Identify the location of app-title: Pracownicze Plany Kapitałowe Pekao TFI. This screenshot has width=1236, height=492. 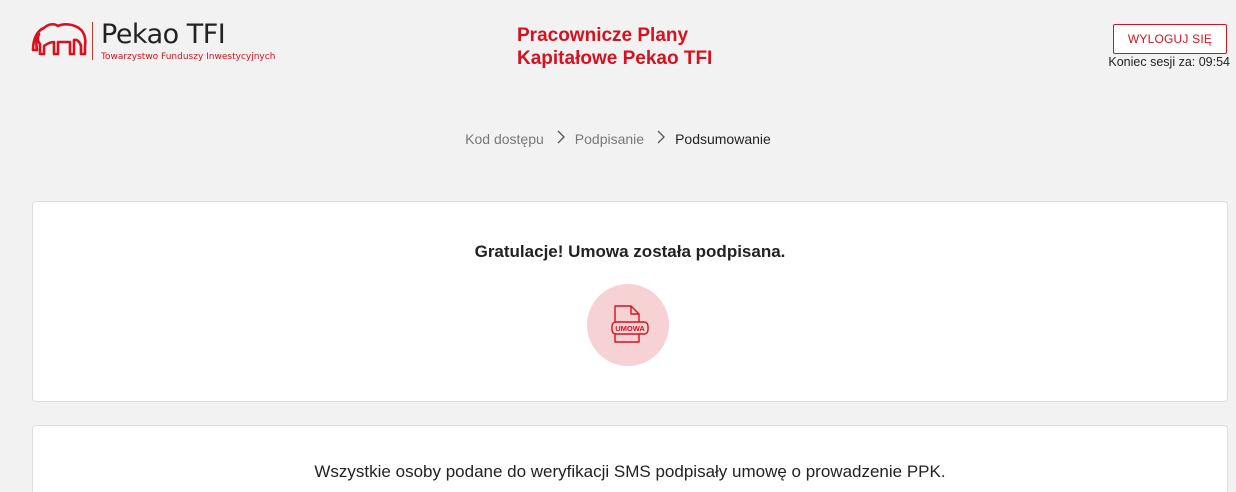
(677, 47).